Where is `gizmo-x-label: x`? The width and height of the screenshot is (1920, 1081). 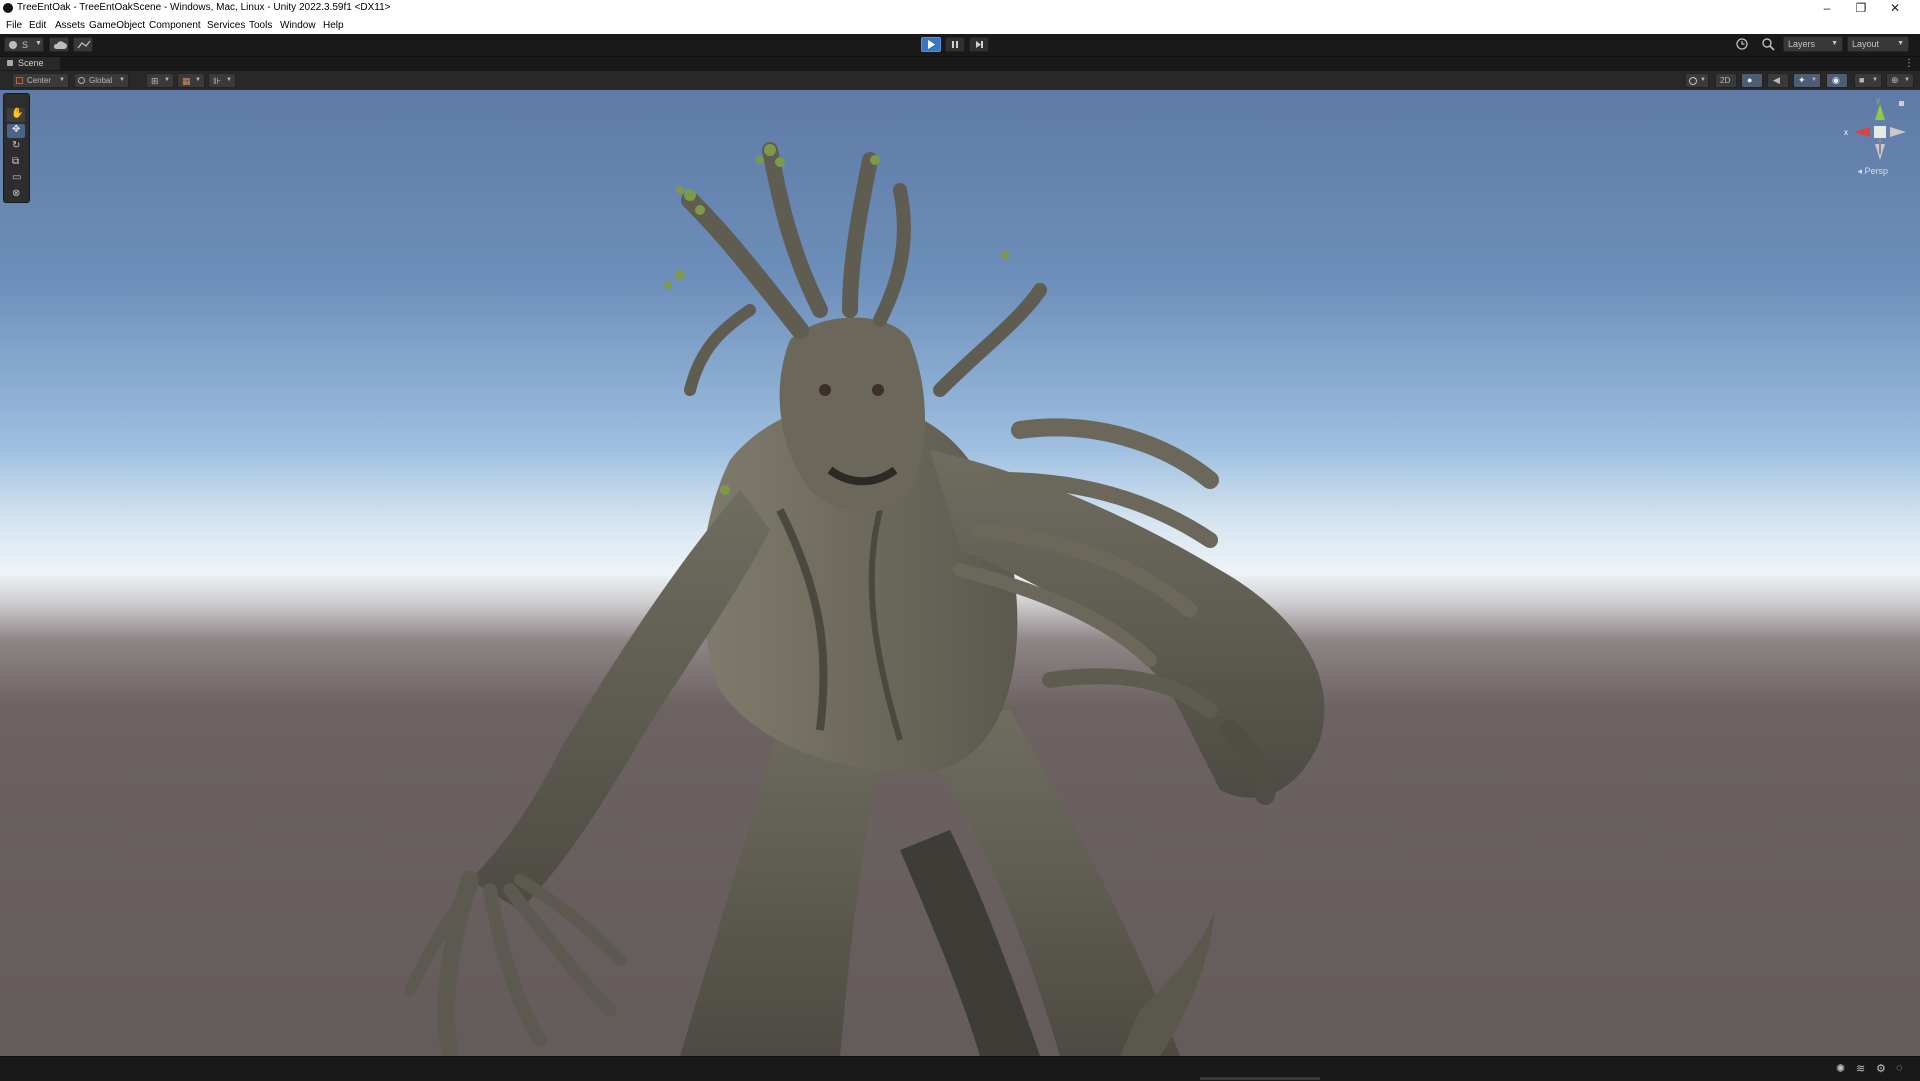 gizmo-x-label: x is located at coordinates (1846, 132).